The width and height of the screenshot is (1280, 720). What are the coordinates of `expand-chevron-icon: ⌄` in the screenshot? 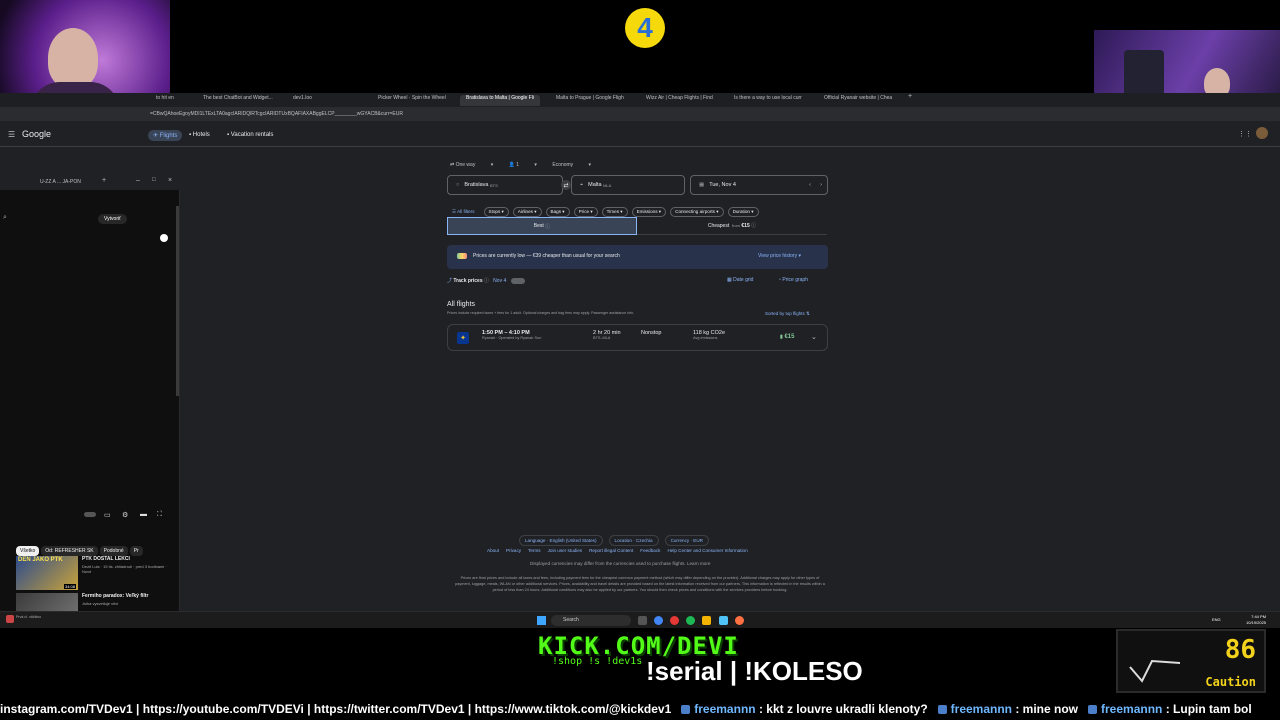 It's located at (814, 337).